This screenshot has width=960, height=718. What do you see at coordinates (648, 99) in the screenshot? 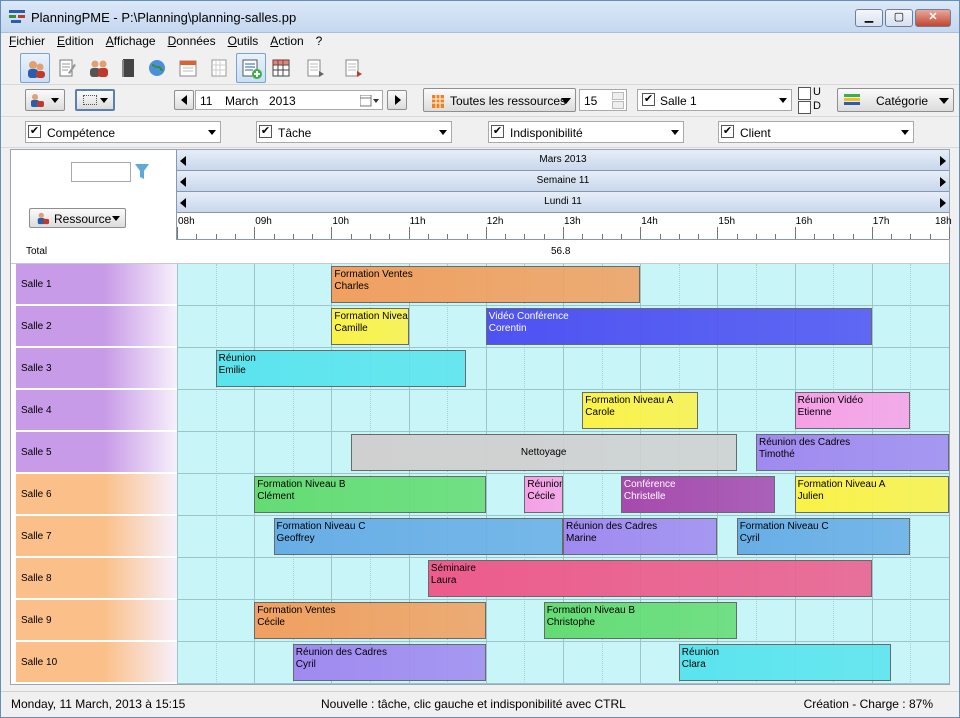
I see `room-checkbox: ✔` at bounding box center [648, 99].